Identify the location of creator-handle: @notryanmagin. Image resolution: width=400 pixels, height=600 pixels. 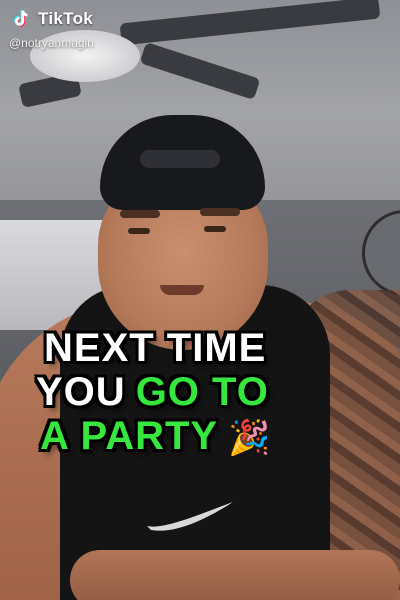
(51, 43).